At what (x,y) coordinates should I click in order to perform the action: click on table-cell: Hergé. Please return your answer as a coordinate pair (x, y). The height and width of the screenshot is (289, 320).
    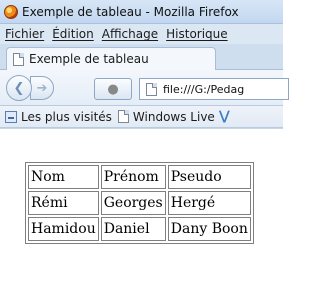
    Looking at the image, I should click on (209, 203).